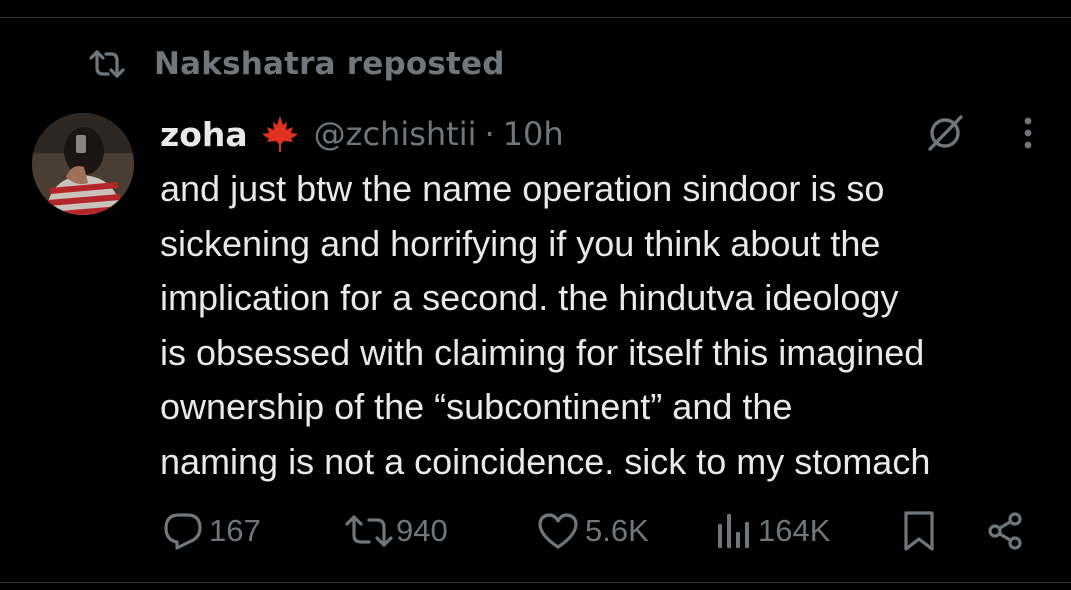  What do you see at coordinates (535, 582) in the screenshot?
I see `bottom-divider` at bounding box center [535, 582].